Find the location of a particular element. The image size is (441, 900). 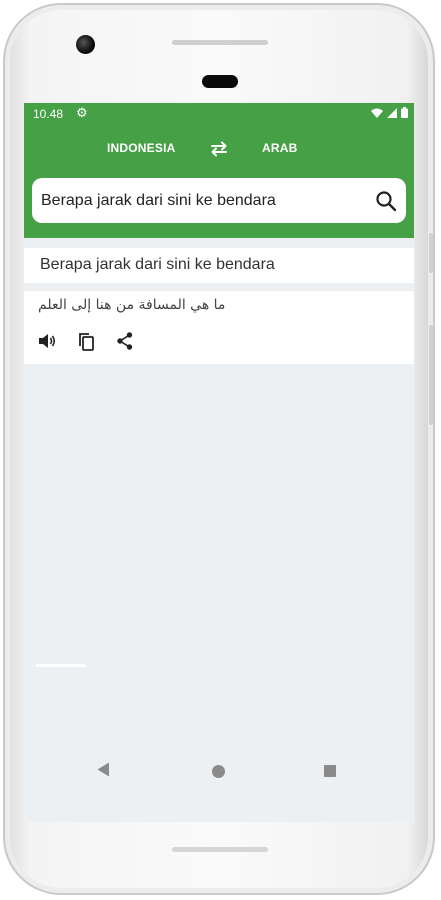

source-text-card: Berapa jarak dari sini ke bendara is located at coordinates (219, 265).